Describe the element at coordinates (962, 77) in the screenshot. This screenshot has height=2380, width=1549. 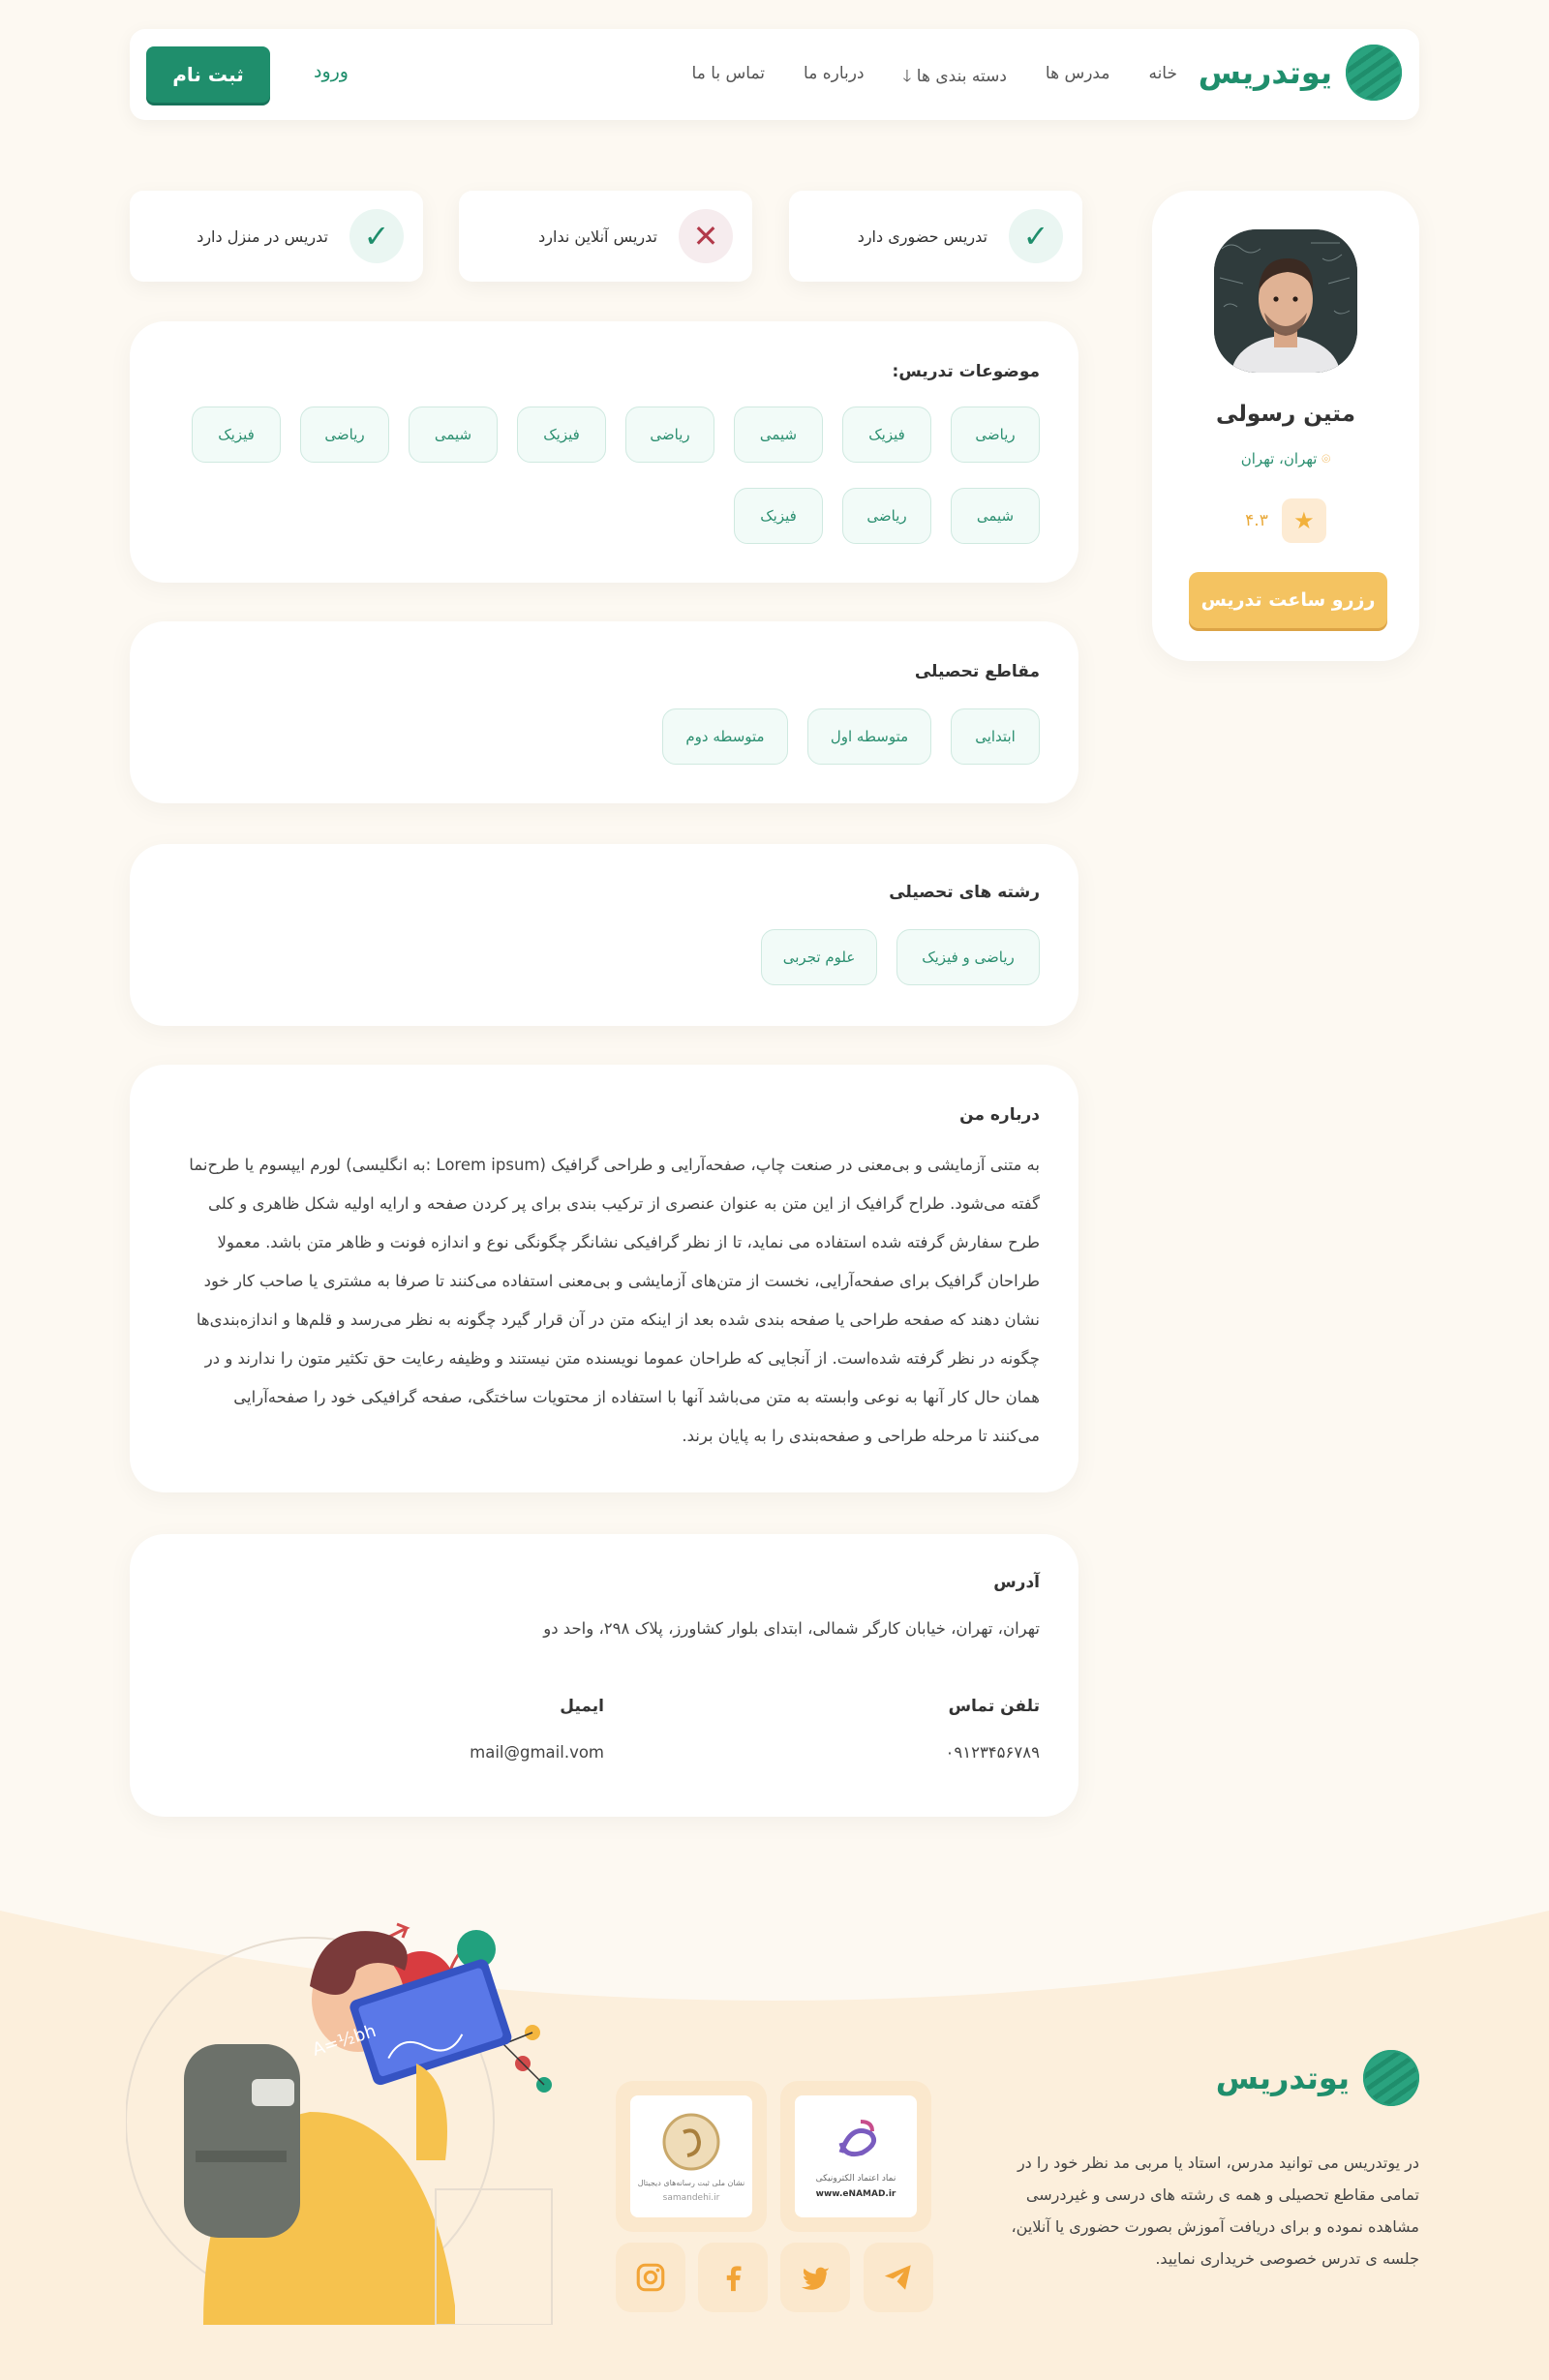
I see `nav-item-categories-label: دسته بندی ها` at that location.